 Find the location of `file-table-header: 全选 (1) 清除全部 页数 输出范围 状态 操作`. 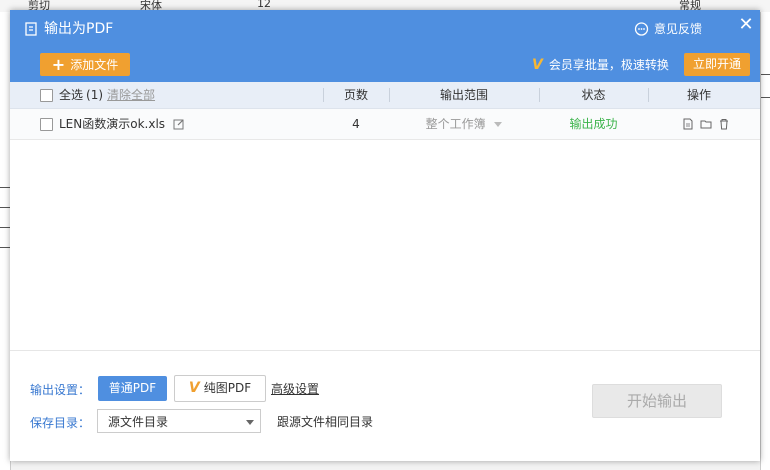

file-table-header: 全选 (1) 清除全部 页数 输出范围 状态 操作 is located at coordinates (385, 95).